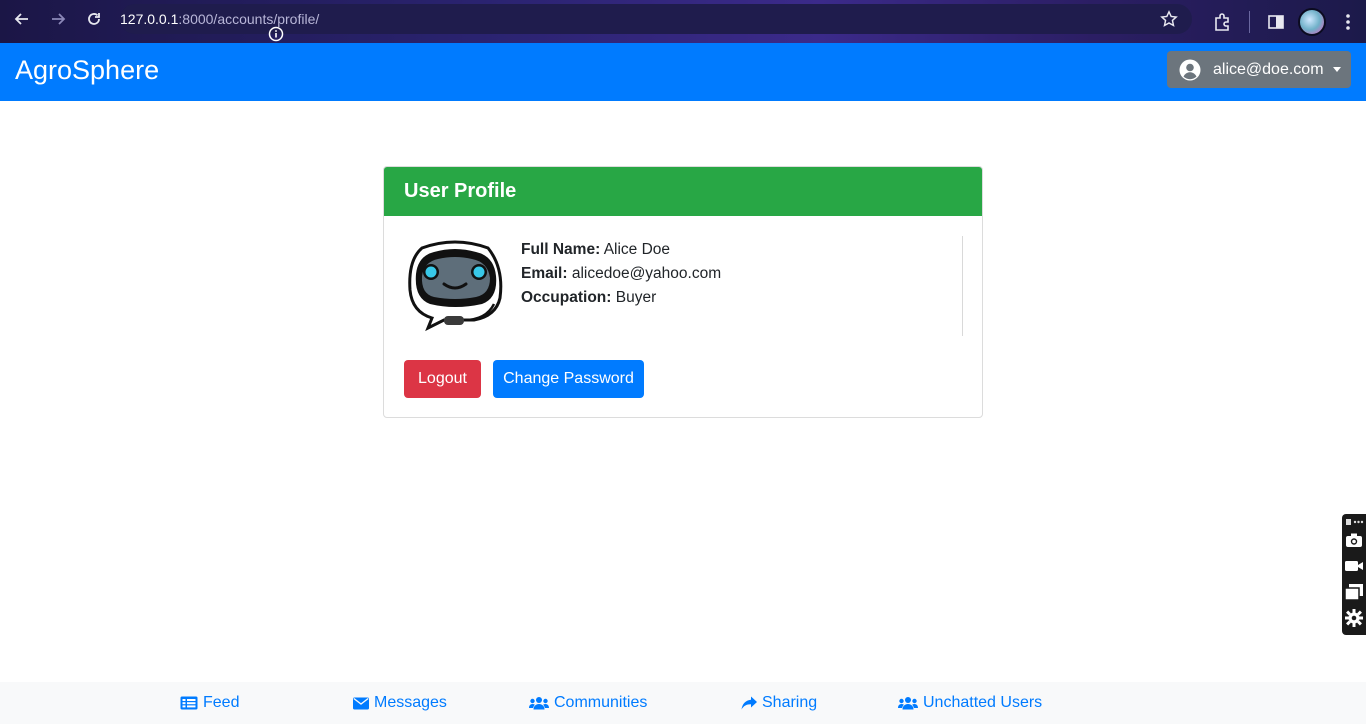 The image size is (1366, 724). I want to click on user-dropdown-button: alice@doe.com, so click(1259, 69).